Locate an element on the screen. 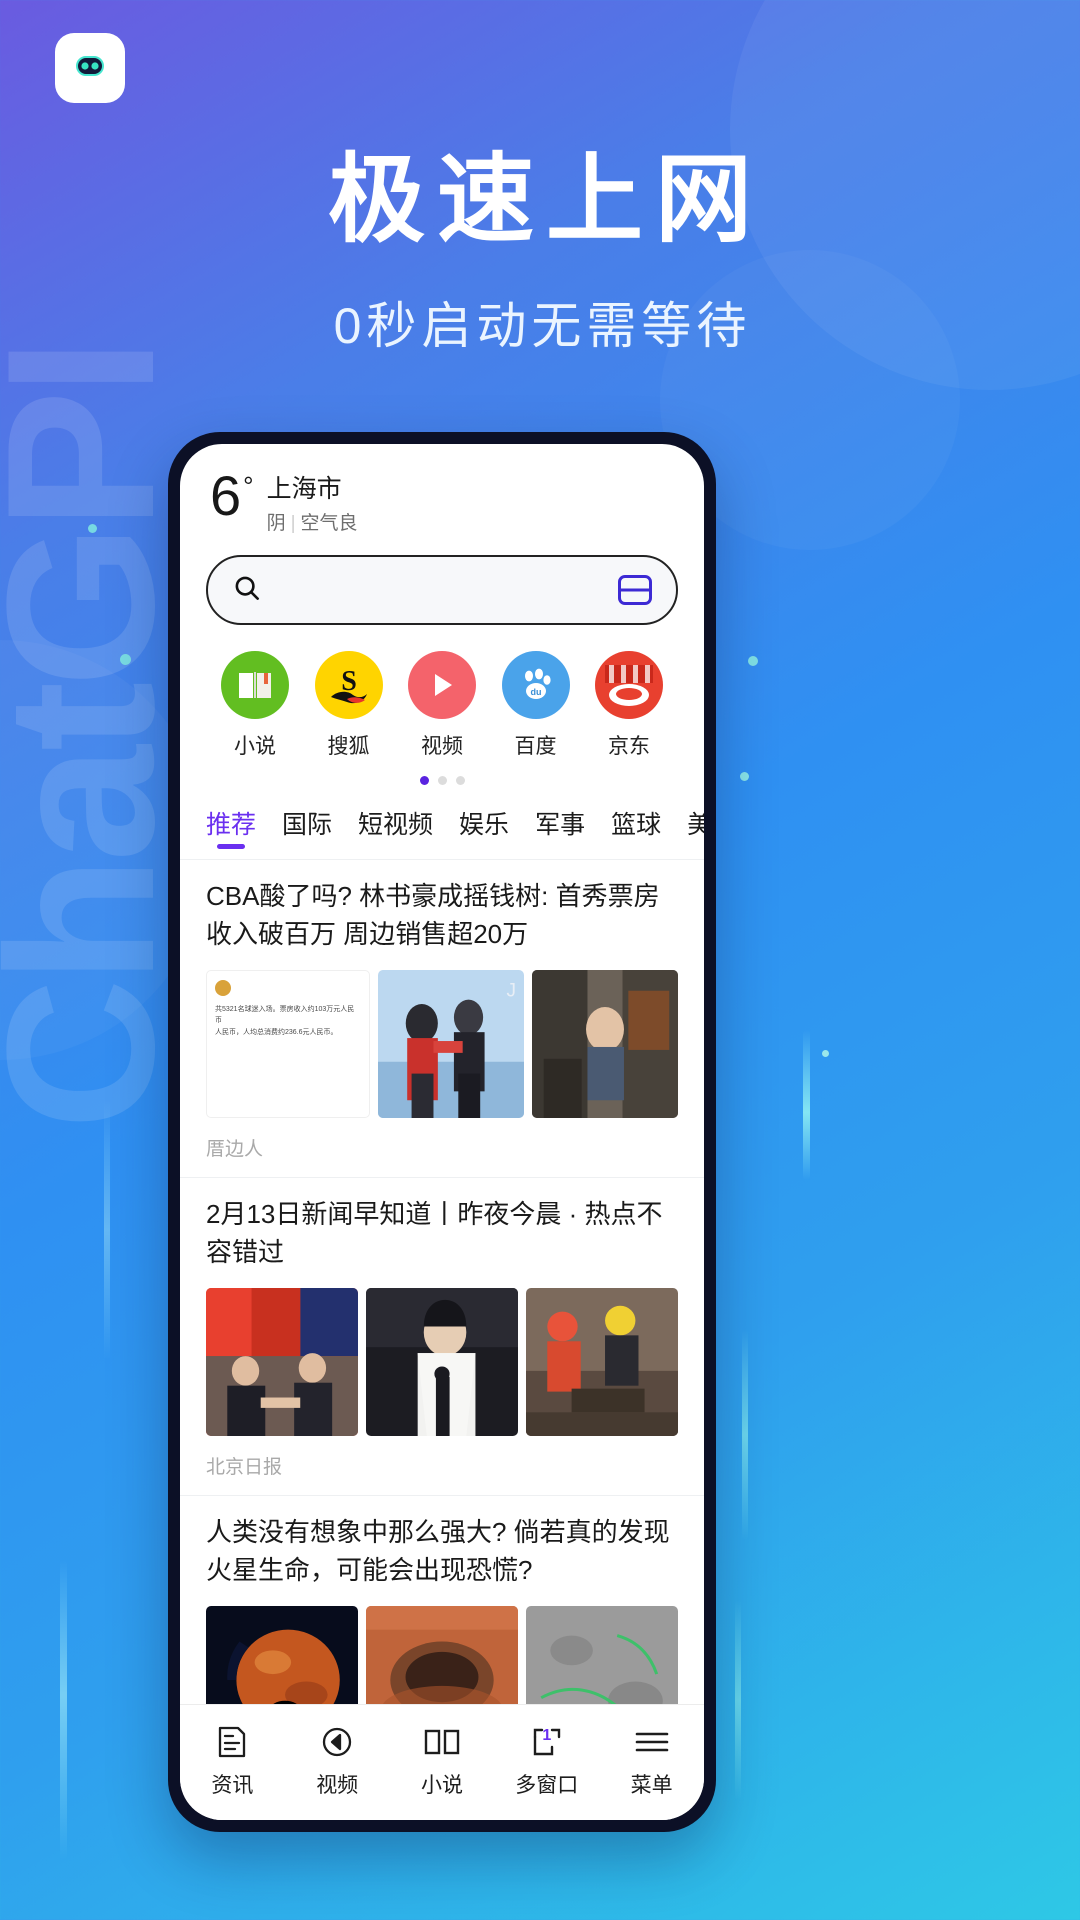 Image resolution: width=1080 pixels, height=1920 pixels. nav-item-caidan: 菜单 is located at coordinates (652, 1760).